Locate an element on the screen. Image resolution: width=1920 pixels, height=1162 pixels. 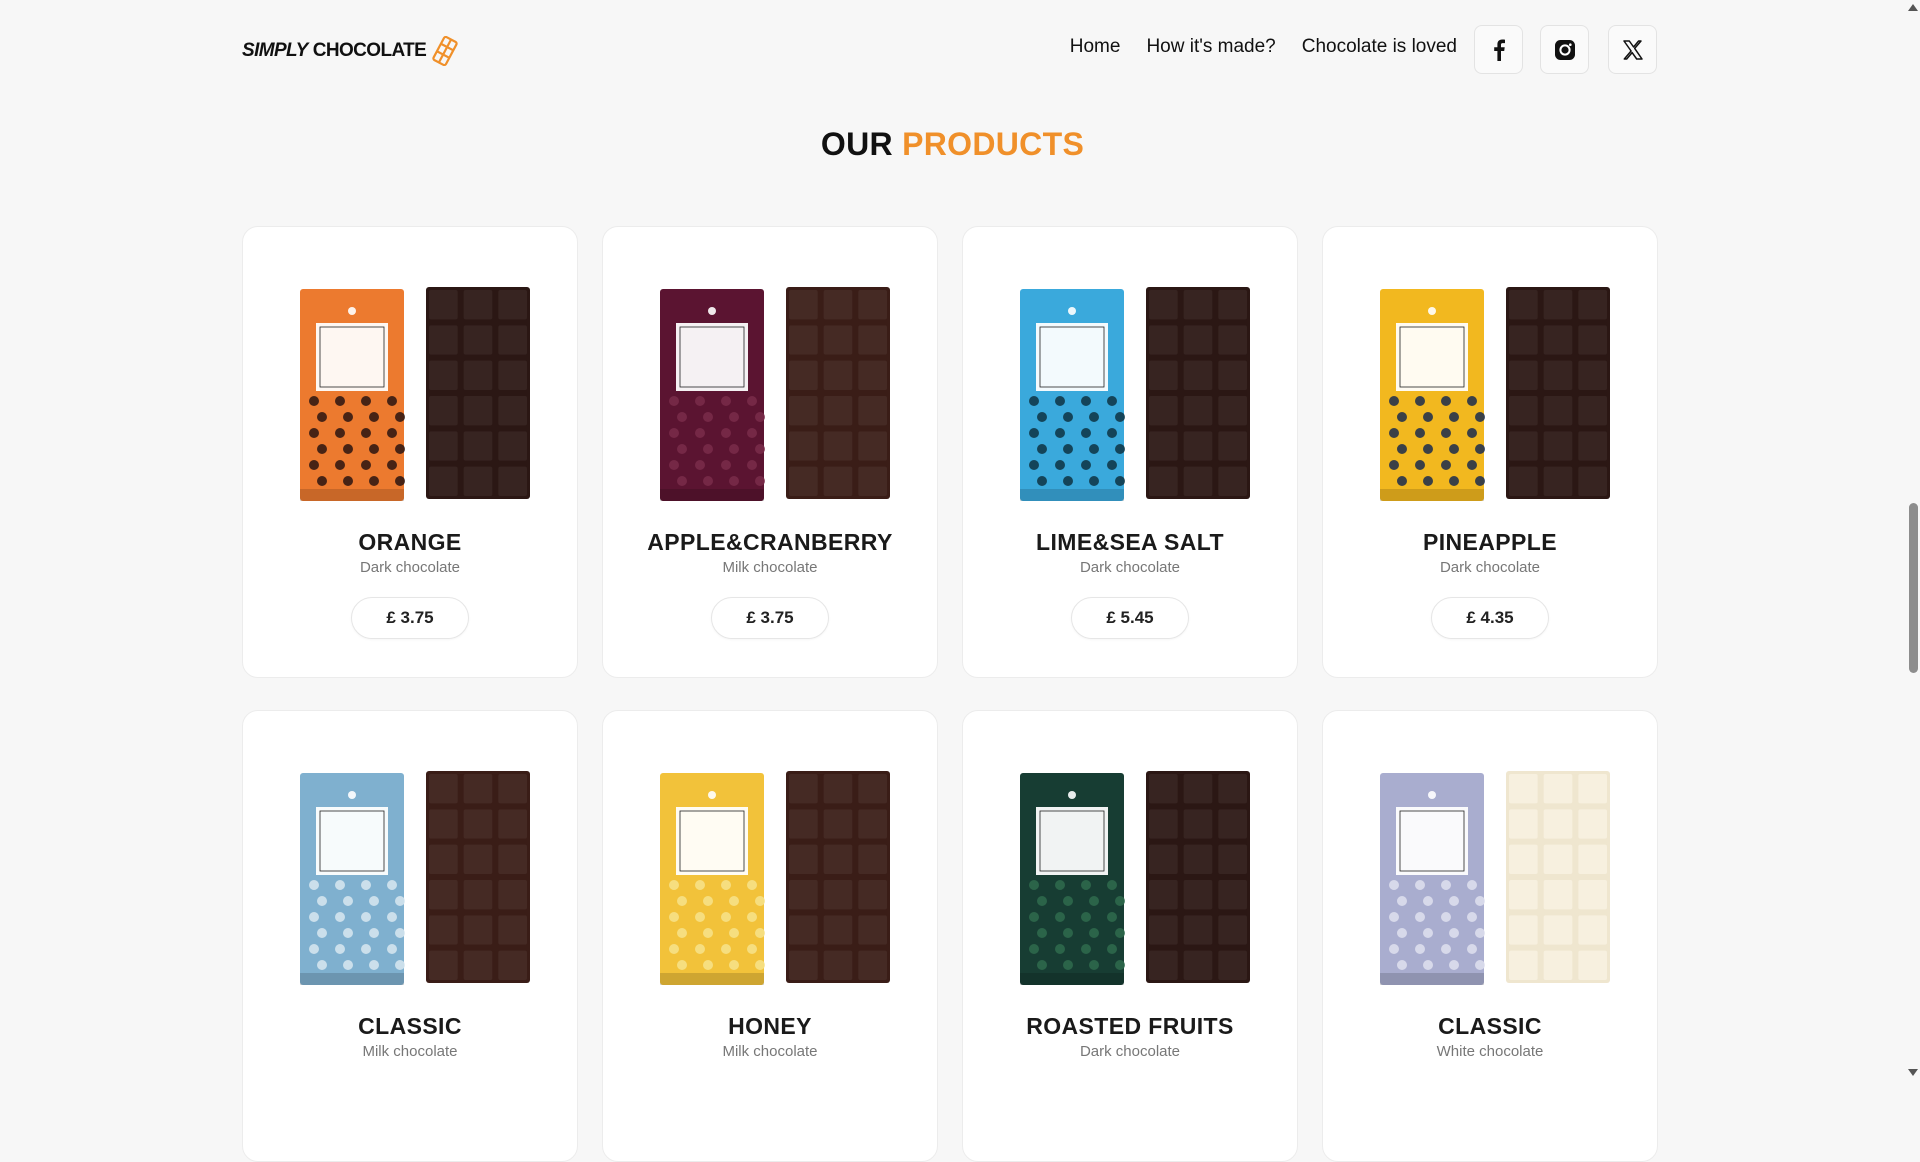
scrollbar-thumb is located at coordinates (1913, 588).